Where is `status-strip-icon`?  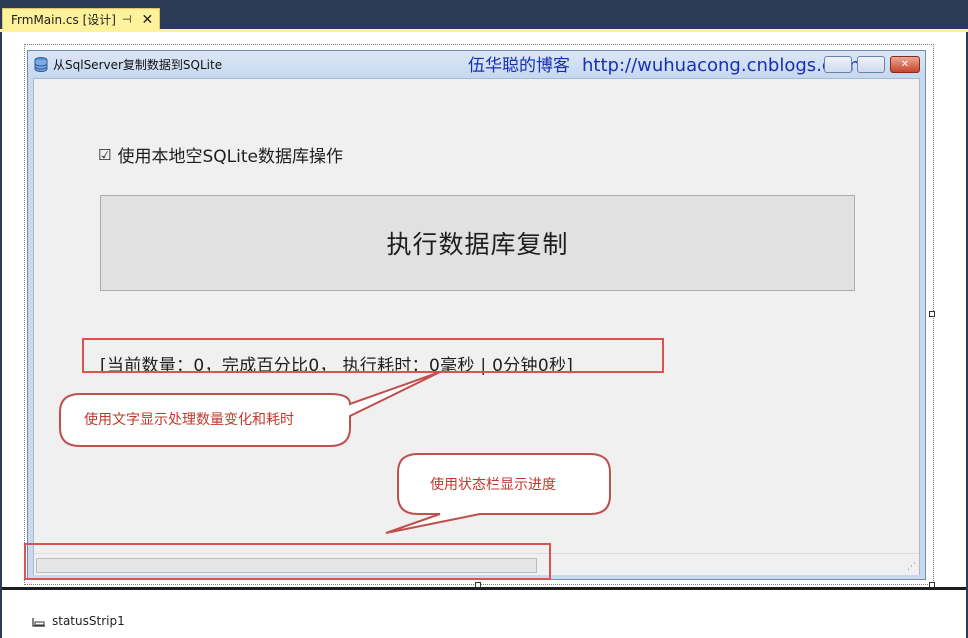 status-strip-icon is located at coordinates (39, 621).